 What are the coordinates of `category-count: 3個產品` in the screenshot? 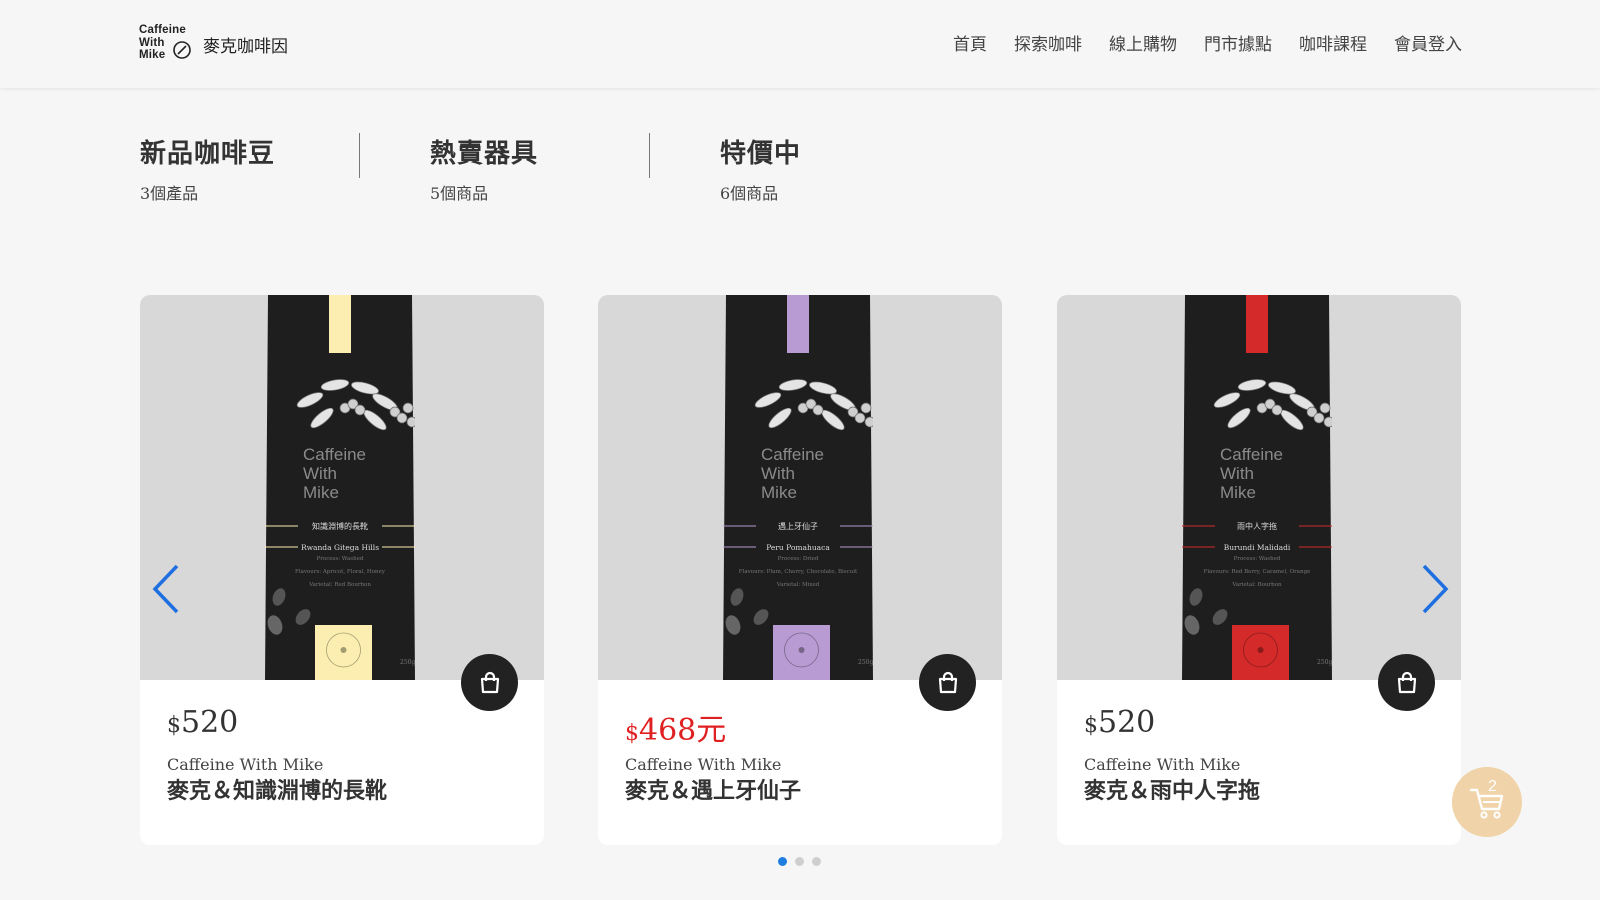 It's located at (169, 193).